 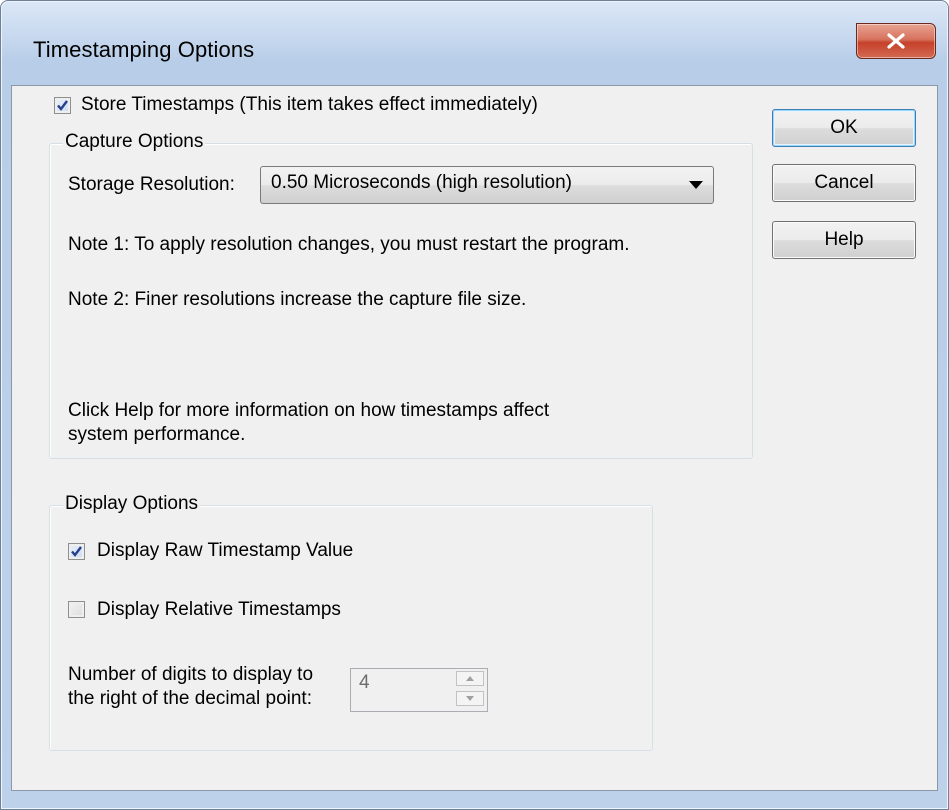 I want to click on display-relative-timestamps-checkbox, so click(x=76, y=609).